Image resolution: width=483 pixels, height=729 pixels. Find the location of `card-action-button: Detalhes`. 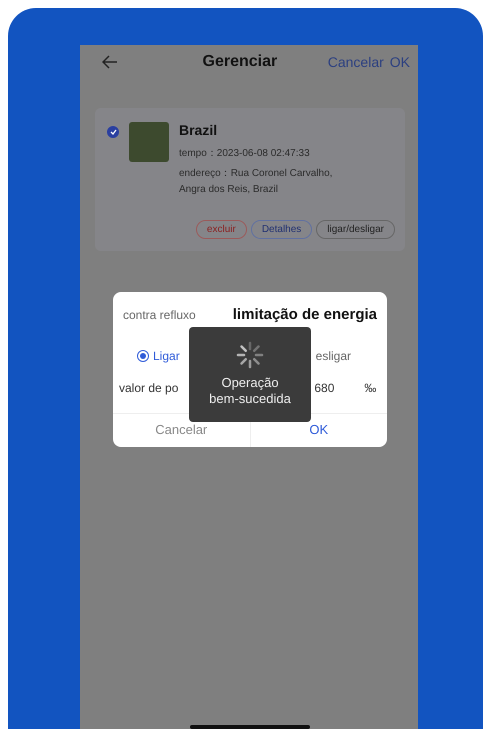

card-action-button: Detalhes is located at coordinates (281, 229).